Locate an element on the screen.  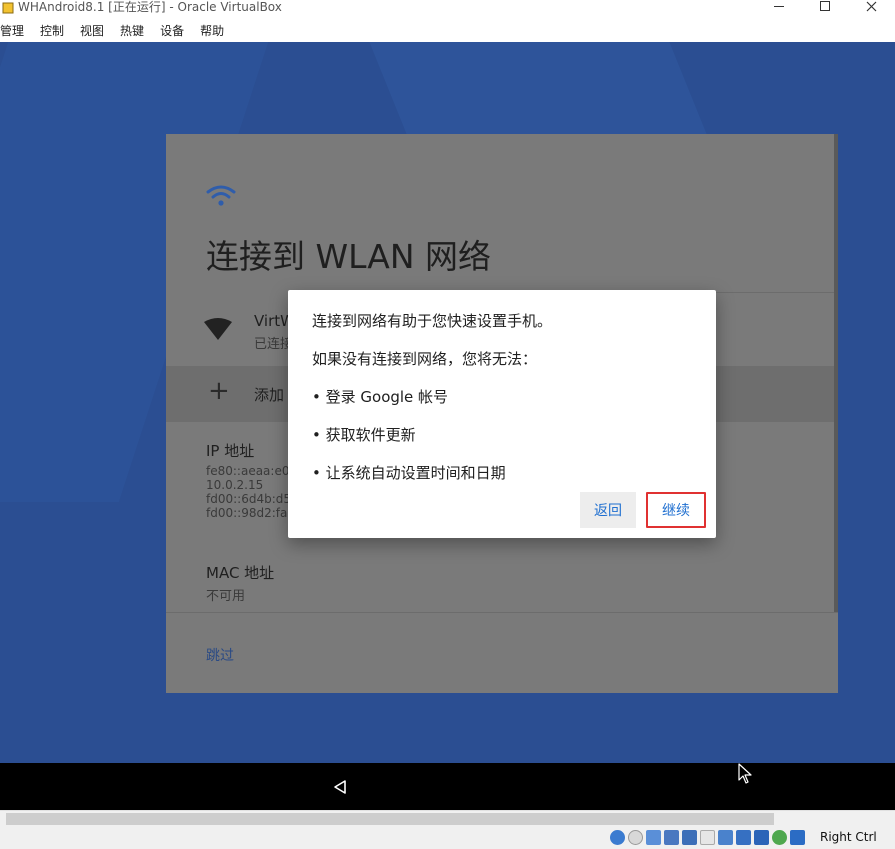
close-button is located at coordinates (871, 6).